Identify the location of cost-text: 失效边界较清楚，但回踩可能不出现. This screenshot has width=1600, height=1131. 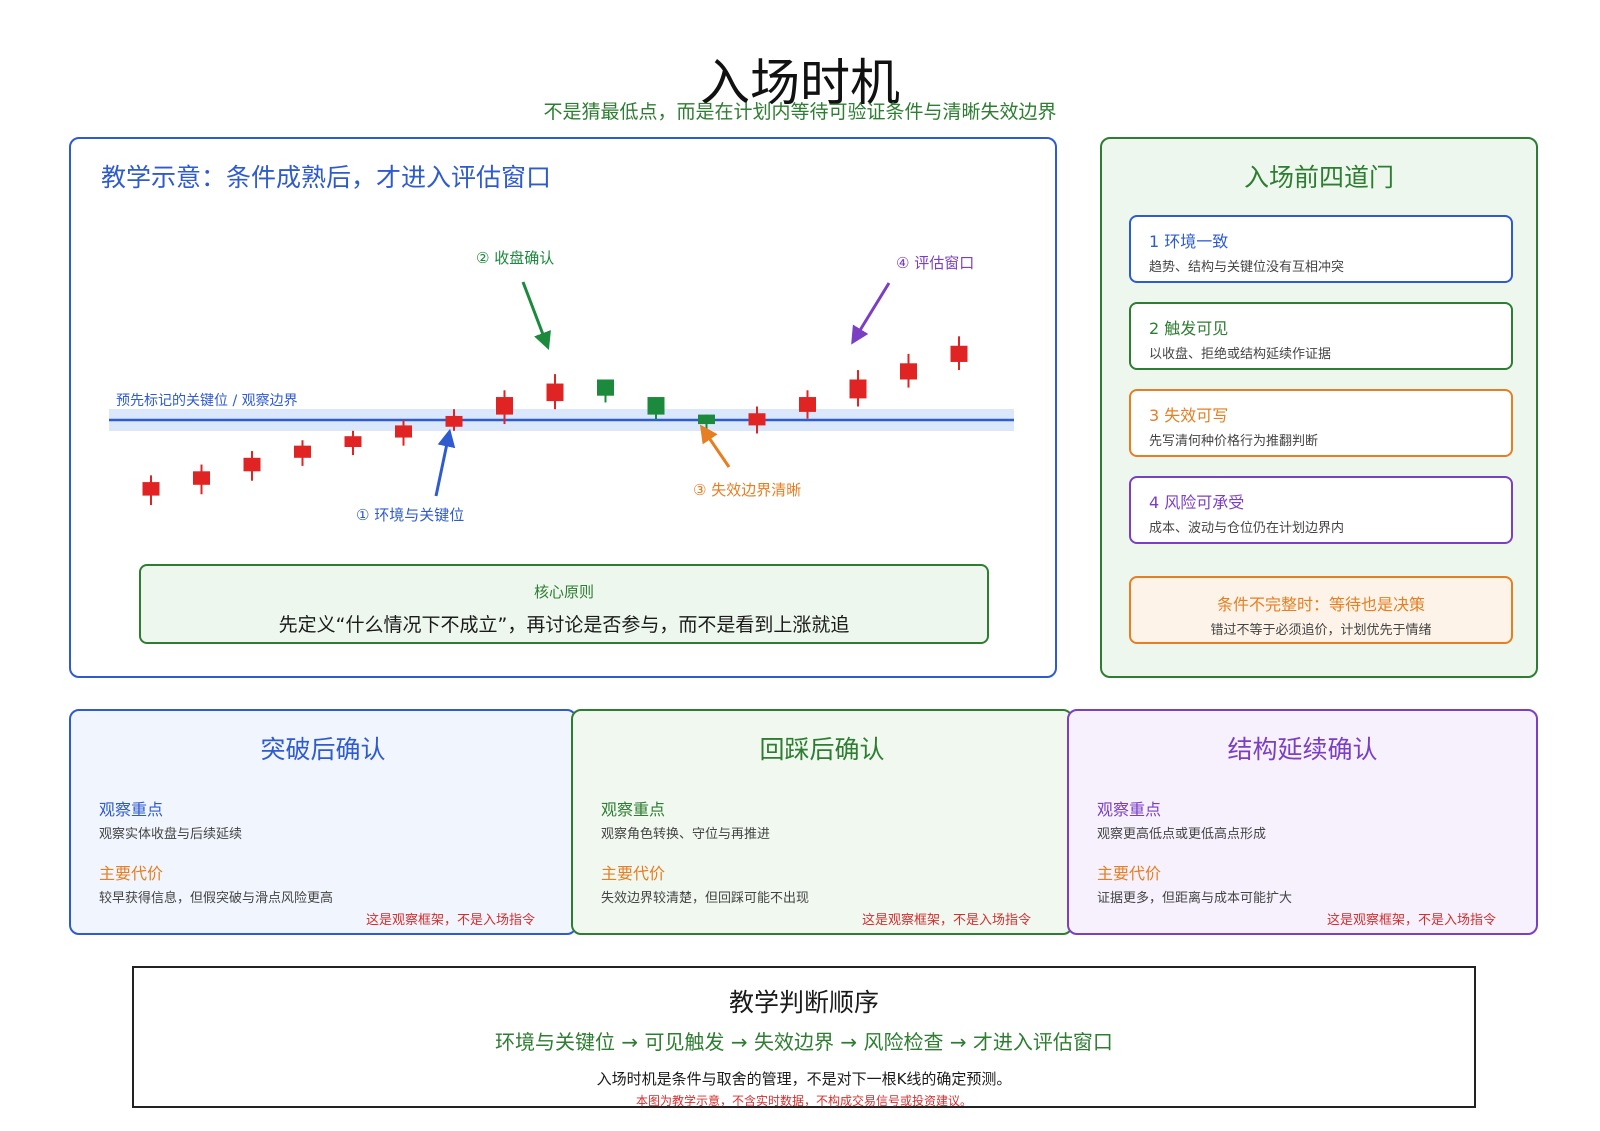
(705, 898).